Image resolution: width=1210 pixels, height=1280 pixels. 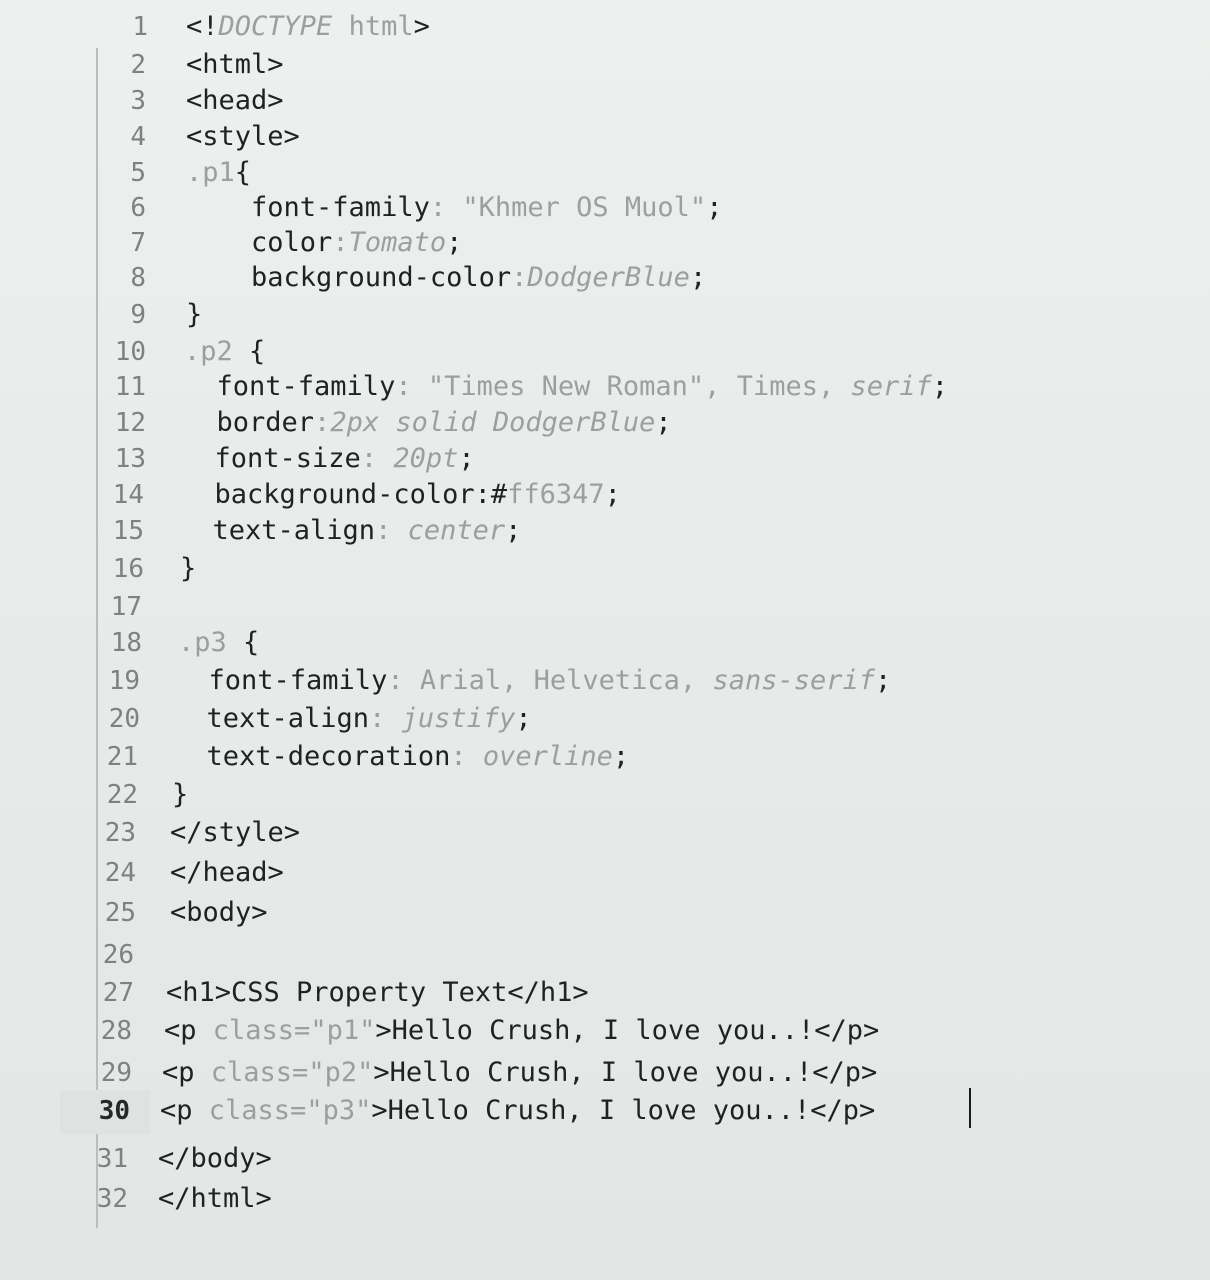 What do you see at coordinates (130, 387) in the screenshot?
I see `line-number: 11` at bounding box center [130, 387].